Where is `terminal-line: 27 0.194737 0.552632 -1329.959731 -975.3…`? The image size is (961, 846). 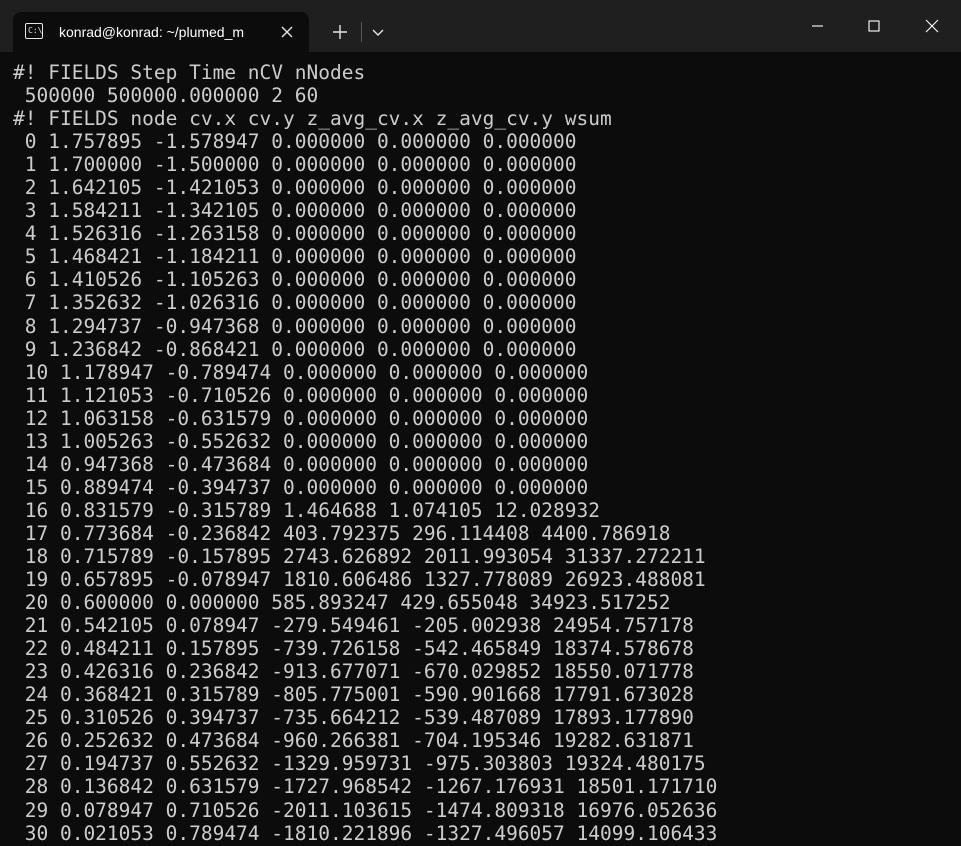
terminal-line: 27 0.194737 0.552632 -1329.959731 -975.3… is located at coordinates (359, 764).